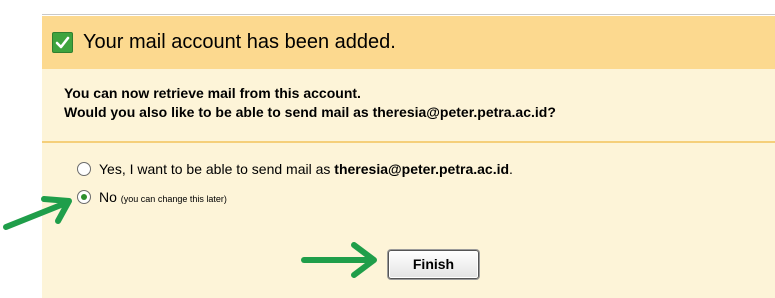 Image resolution: width=775 pixels, height=298 pixels. Describe the element at coordinates (408, 142) in the screenshot. I see `section-divider` at that location.